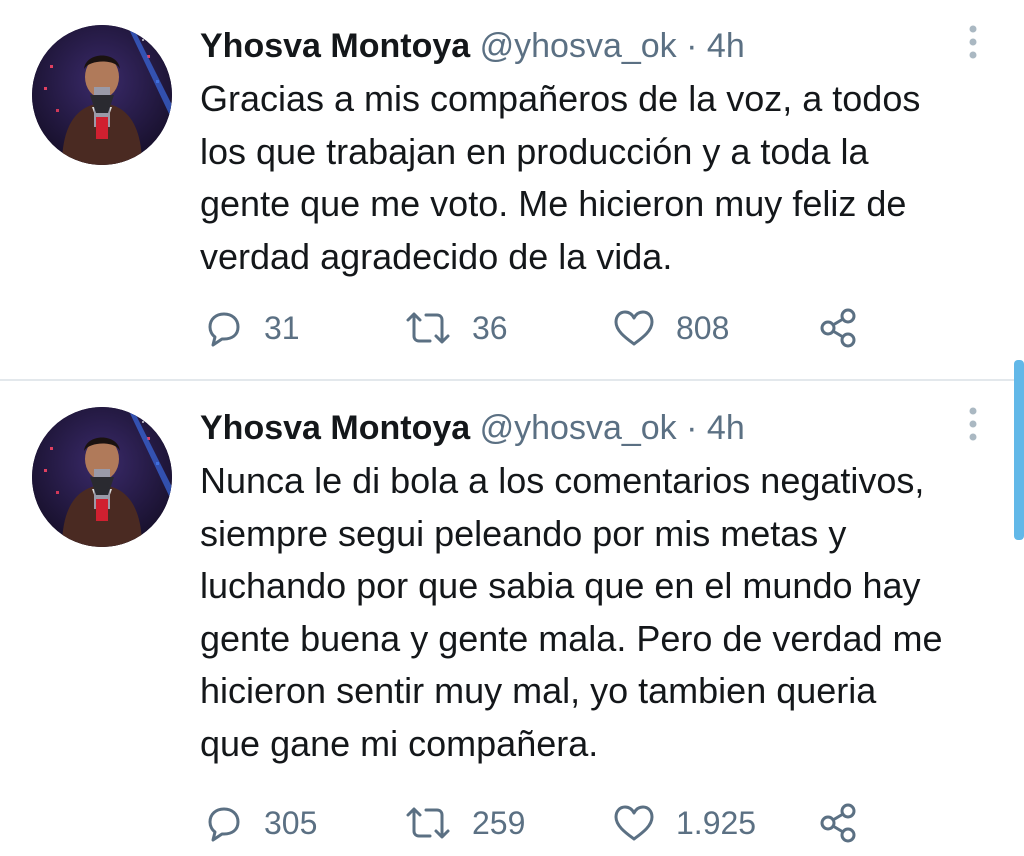 The height and width of the screenshot is (856, 1024). What do you see at coordinates (464, 823) in the screenshot?
I see `retweet-button: 259` at bounding box center [464, 823].